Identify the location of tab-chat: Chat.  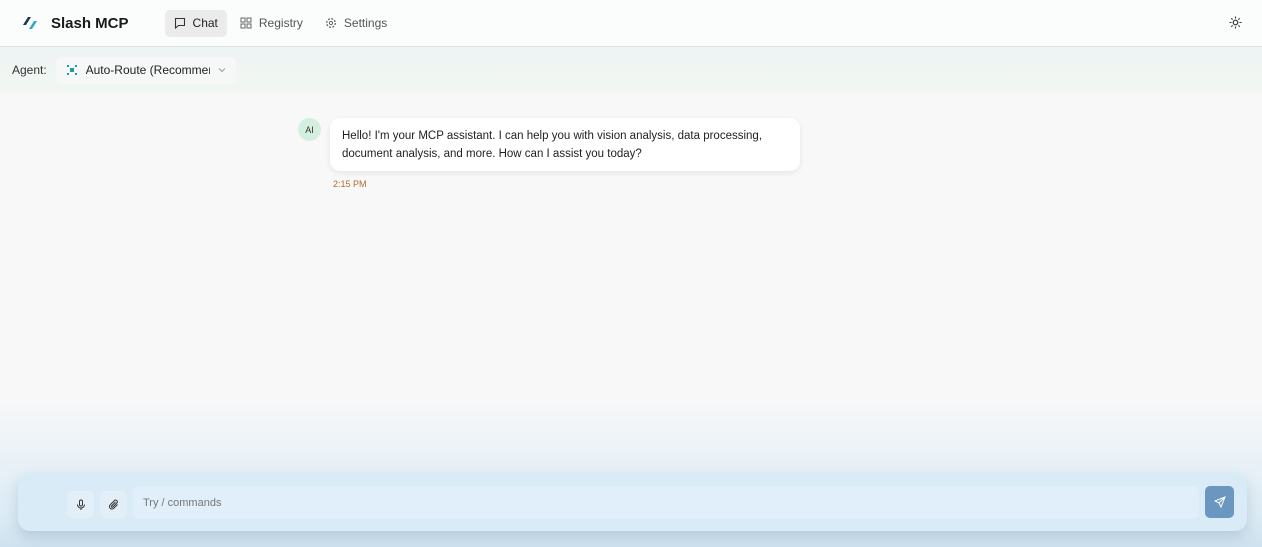
(195, 23).